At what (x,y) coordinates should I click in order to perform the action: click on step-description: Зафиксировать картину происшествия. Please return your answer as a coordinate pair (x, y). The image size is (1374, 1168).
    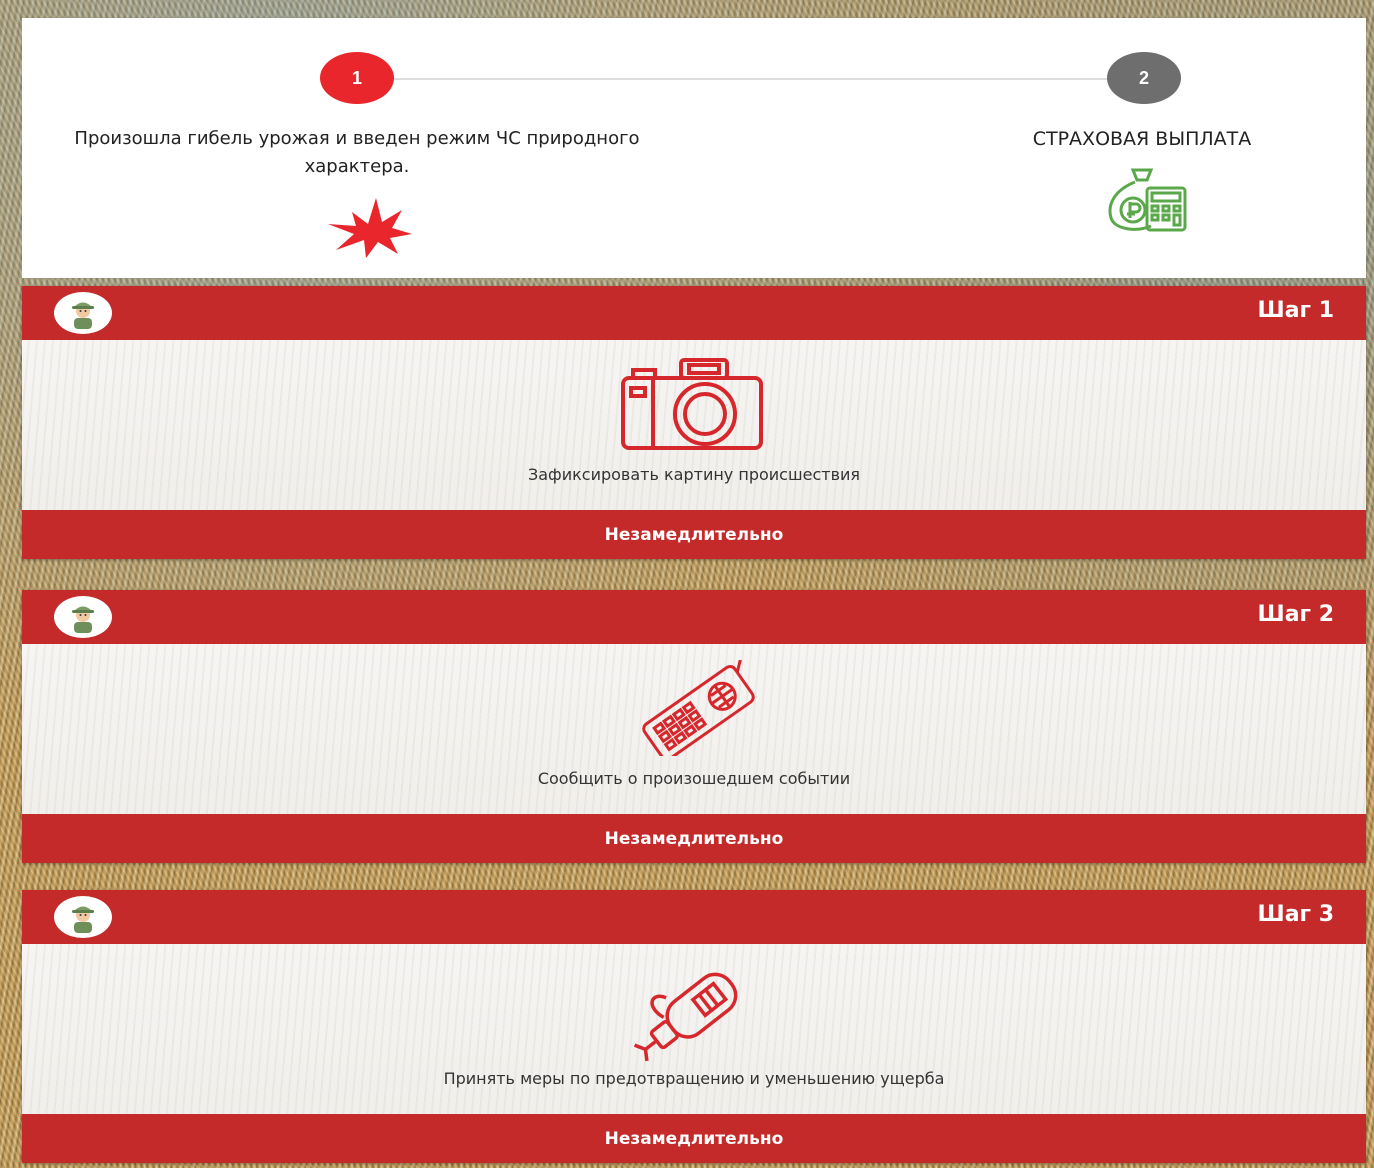
    Looking at the image, I should click on (694, 474).